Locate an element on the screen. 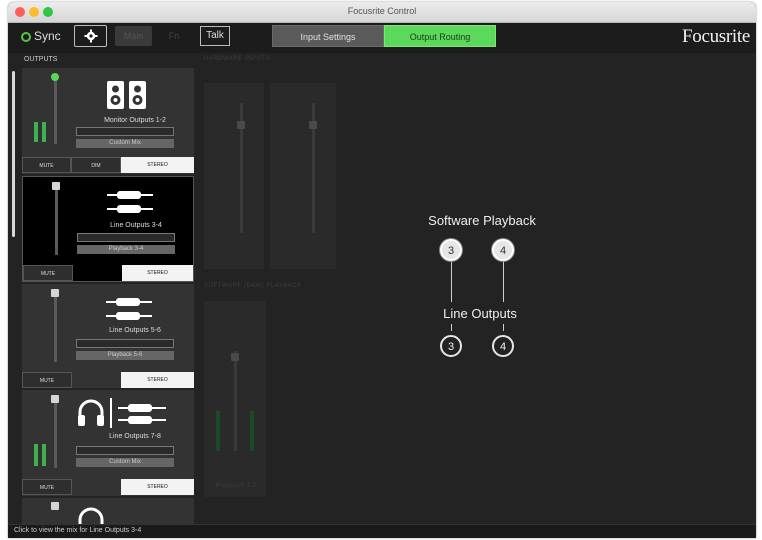 This screenshot has width=762, height=540. software-playback-node-4: 4 is located at coordinates (503, 250).